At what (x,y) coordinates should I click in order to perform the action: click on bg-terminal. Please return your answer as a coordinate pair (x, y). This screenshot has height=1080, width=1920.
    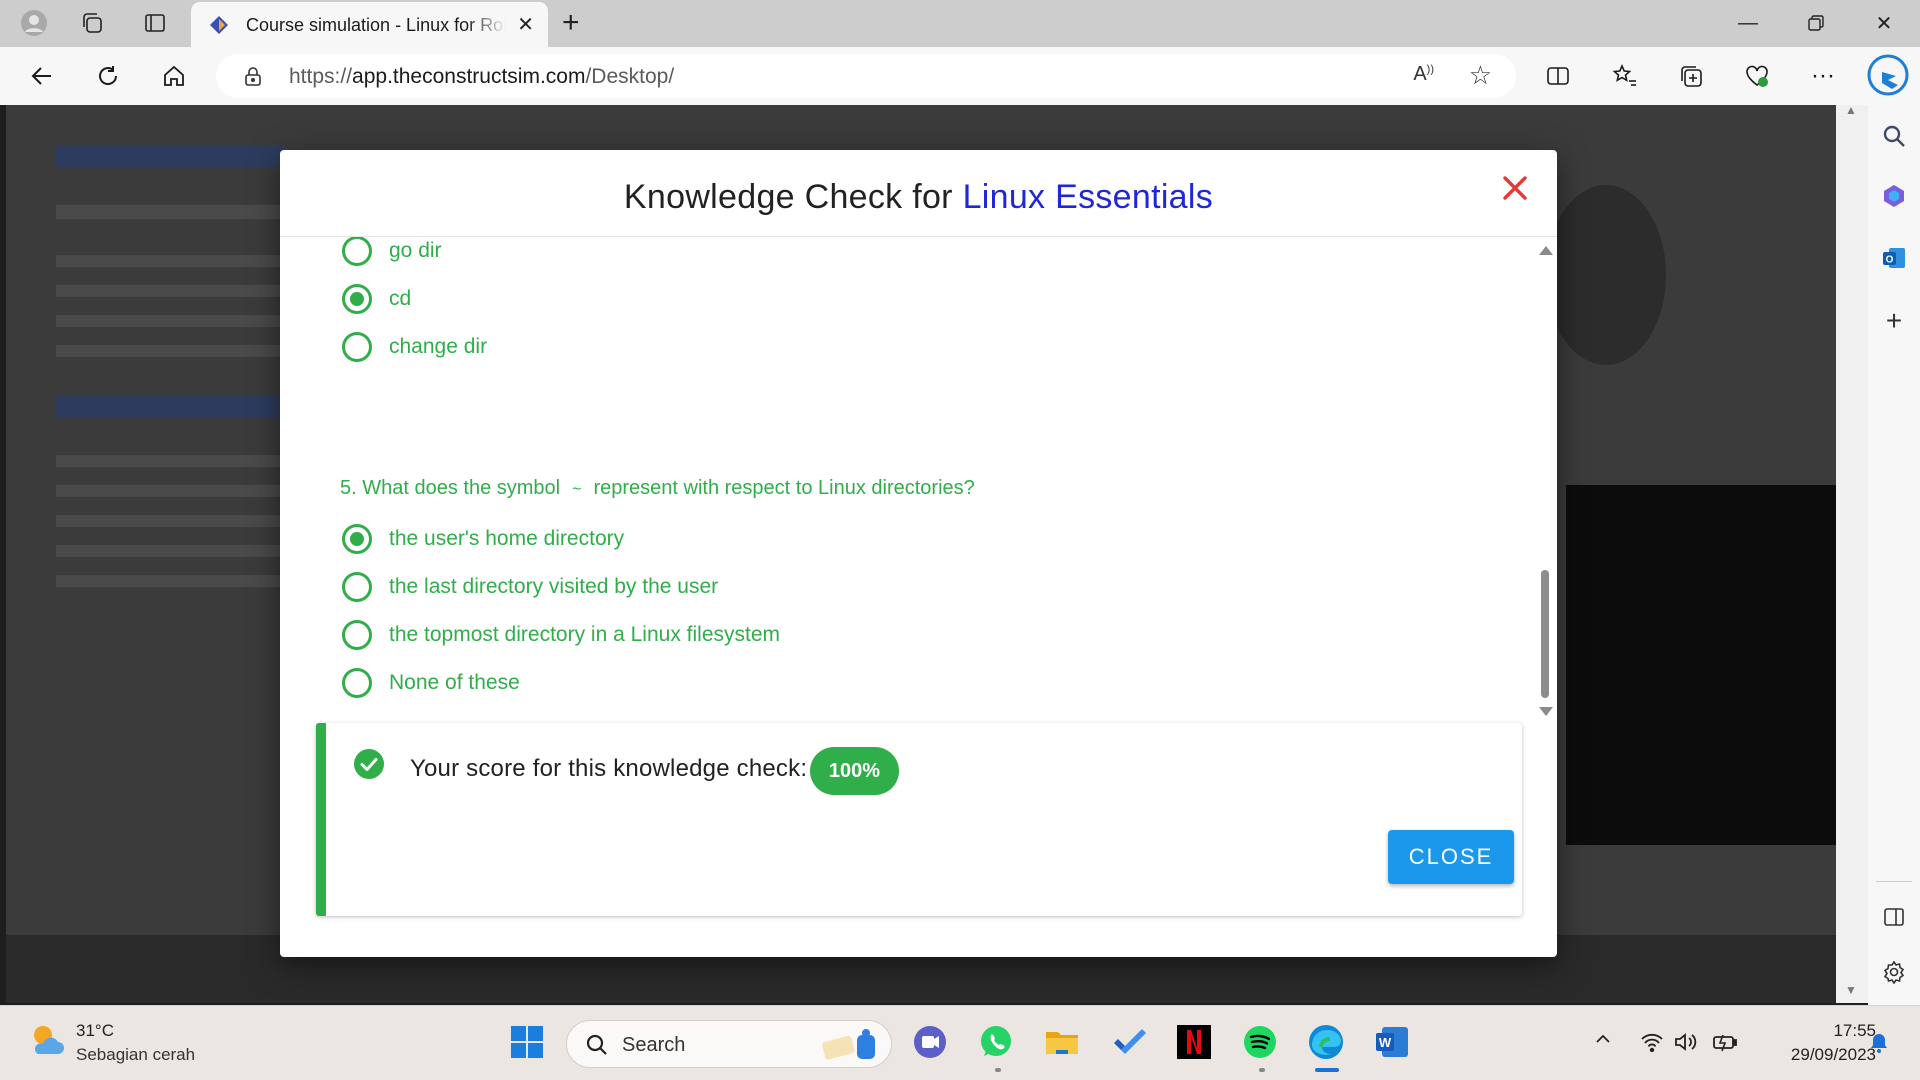
    Looking at the image, I should click on (1701, 665).